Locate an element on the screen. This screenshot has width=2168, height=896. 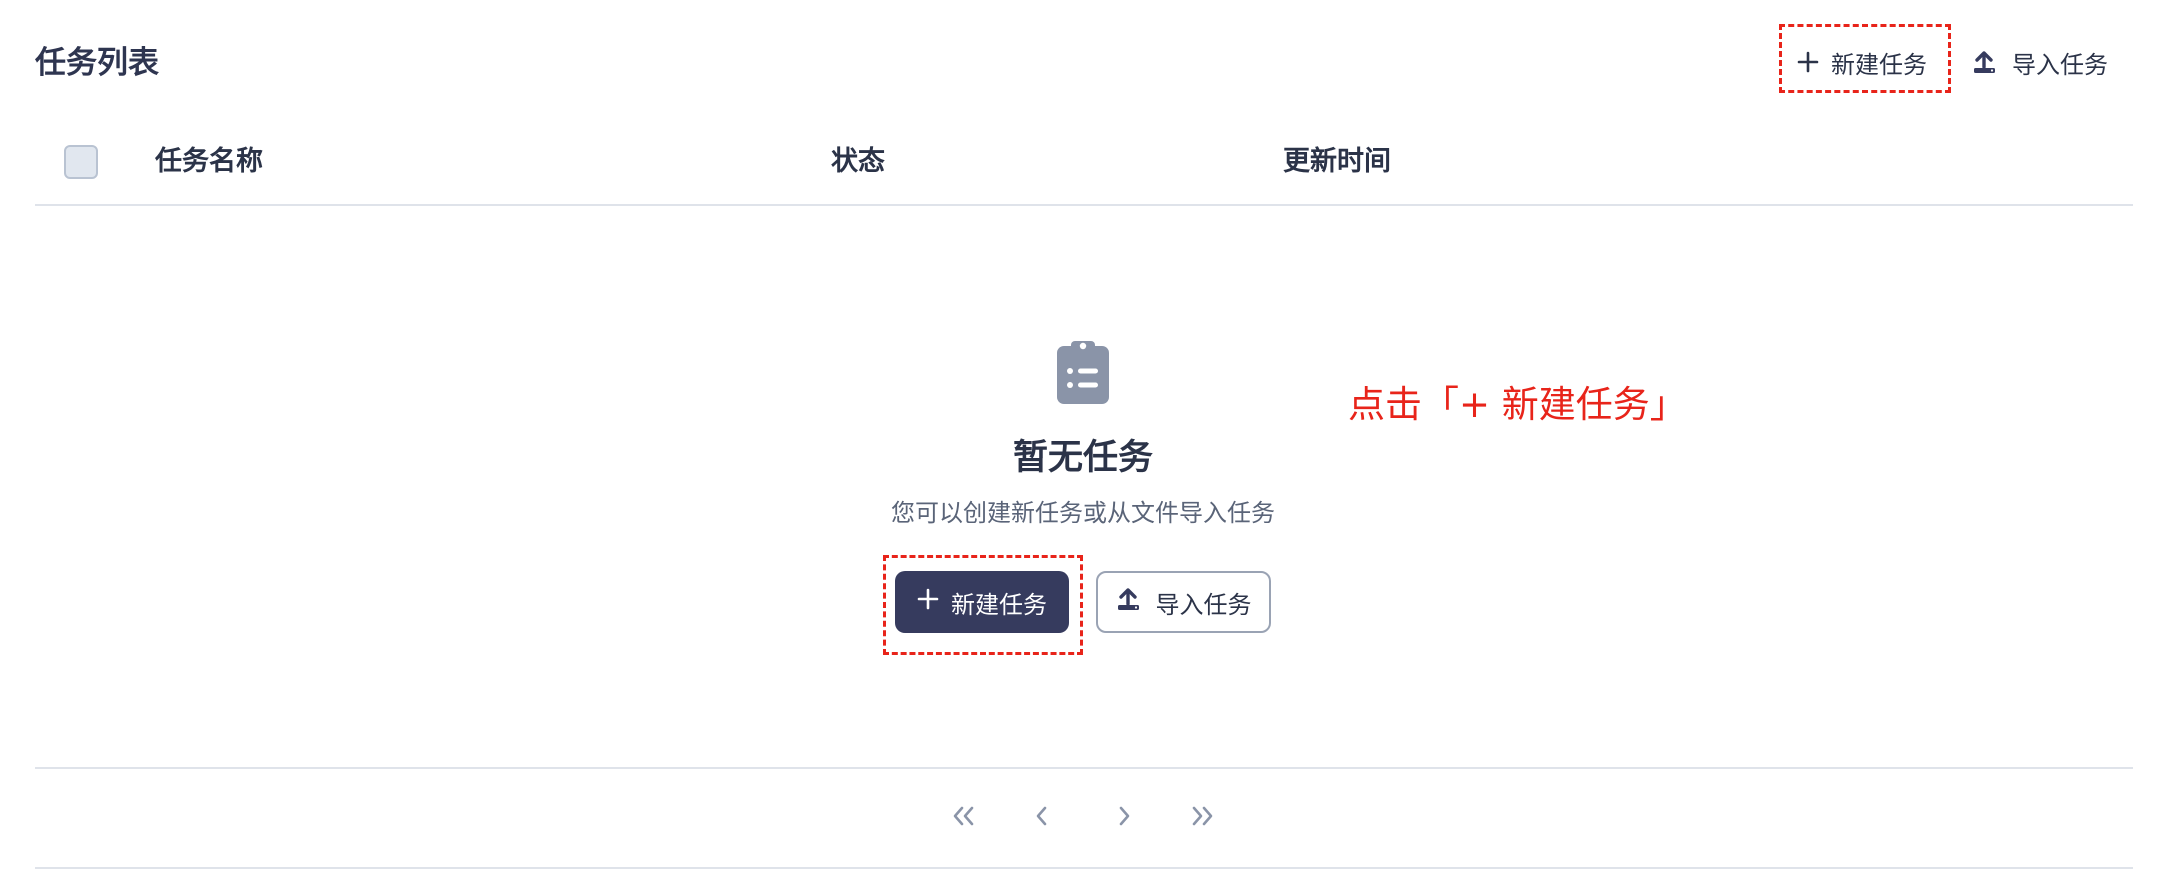
empty-new-task-button: 新建任务 is located at coordinates (982, 602).